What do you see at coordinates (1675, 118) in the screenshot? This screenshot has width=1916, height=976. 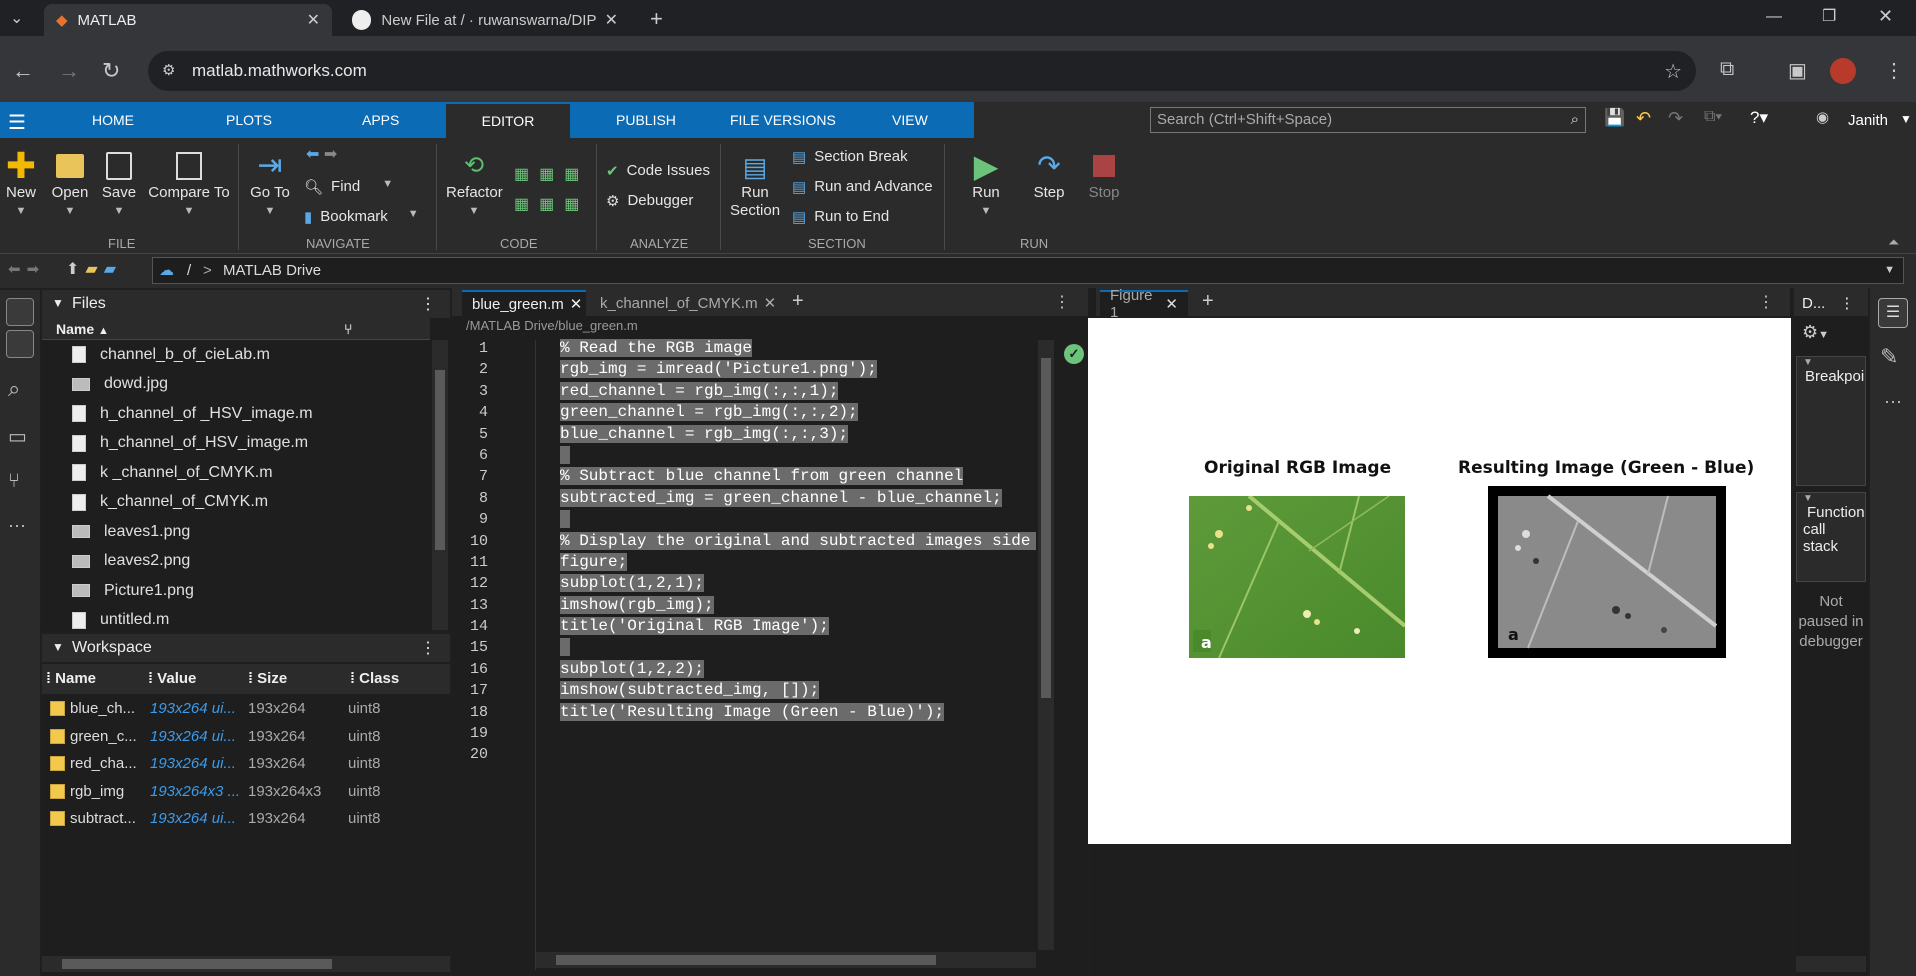 I see `redo-icon: ↷` at bounding box center [1675, 118].